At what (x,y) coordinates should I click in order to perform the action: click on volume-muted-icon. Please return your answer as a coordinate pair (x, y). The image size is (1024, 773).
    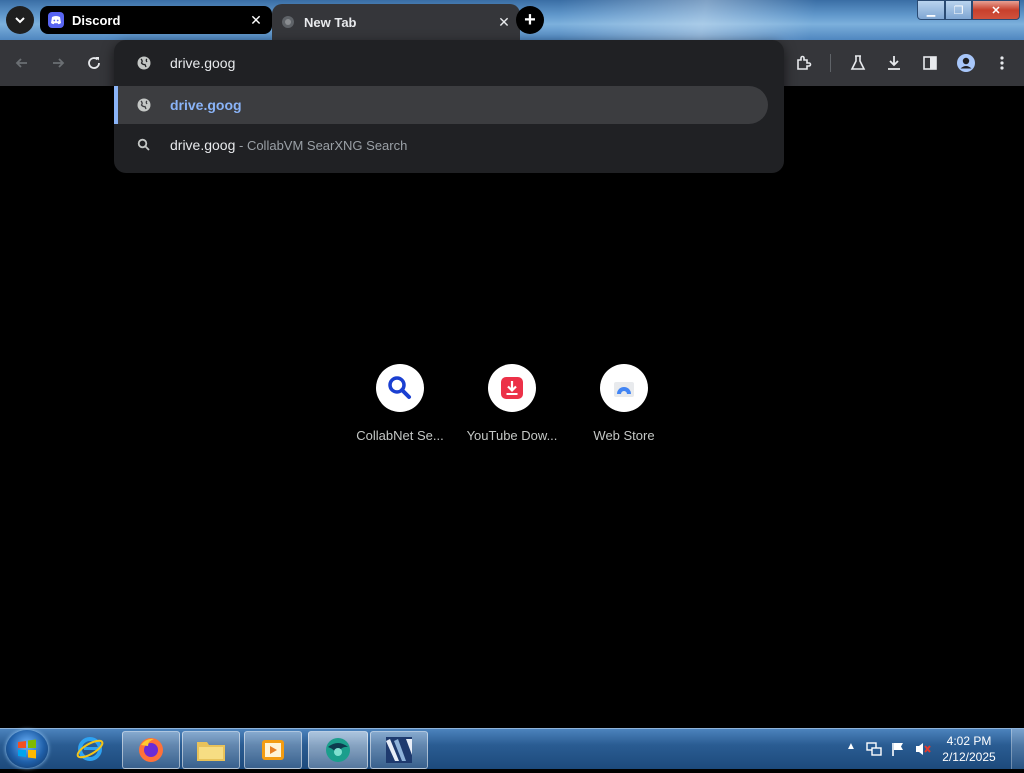
    Looking at the image, I should click on (923, 749).